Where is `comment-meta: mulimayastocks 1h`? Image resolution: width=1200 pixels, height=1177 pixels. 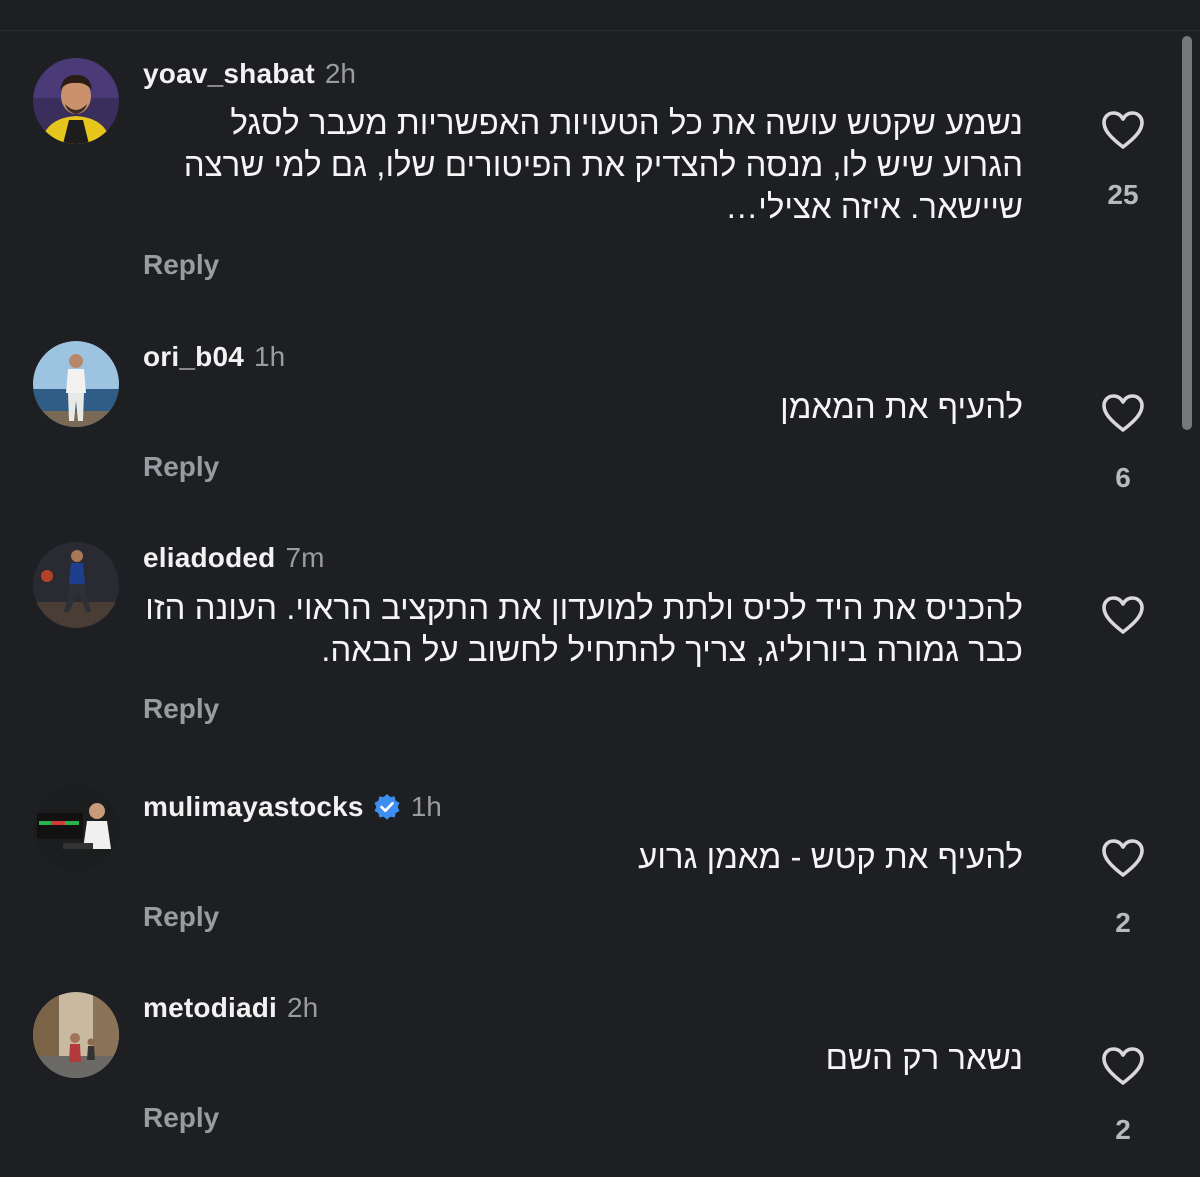
comment-meta: mulimayastocks 1h is located at coordinates (292, 807).